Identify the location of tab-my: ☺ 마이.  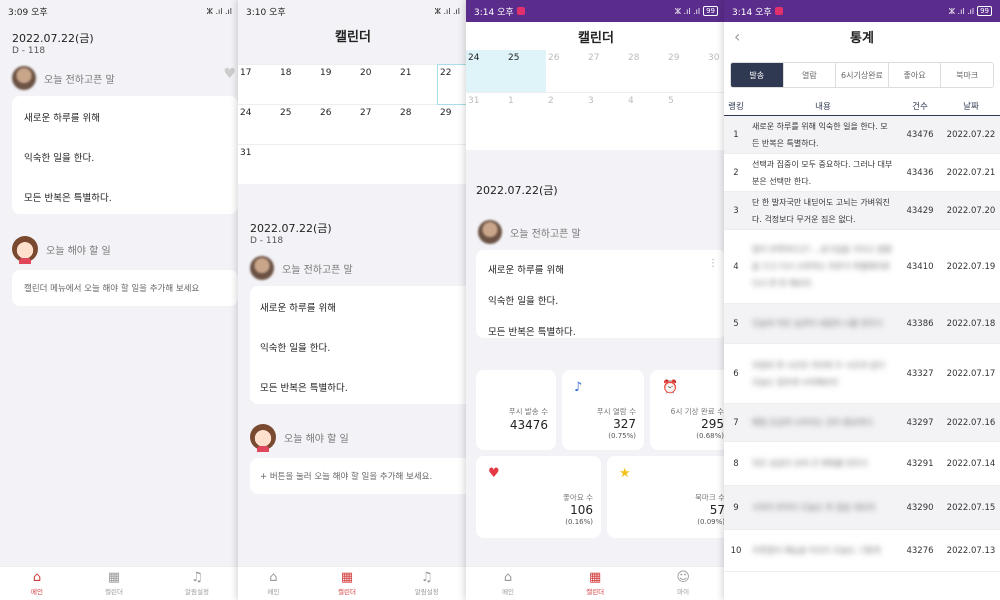
(683, 583).